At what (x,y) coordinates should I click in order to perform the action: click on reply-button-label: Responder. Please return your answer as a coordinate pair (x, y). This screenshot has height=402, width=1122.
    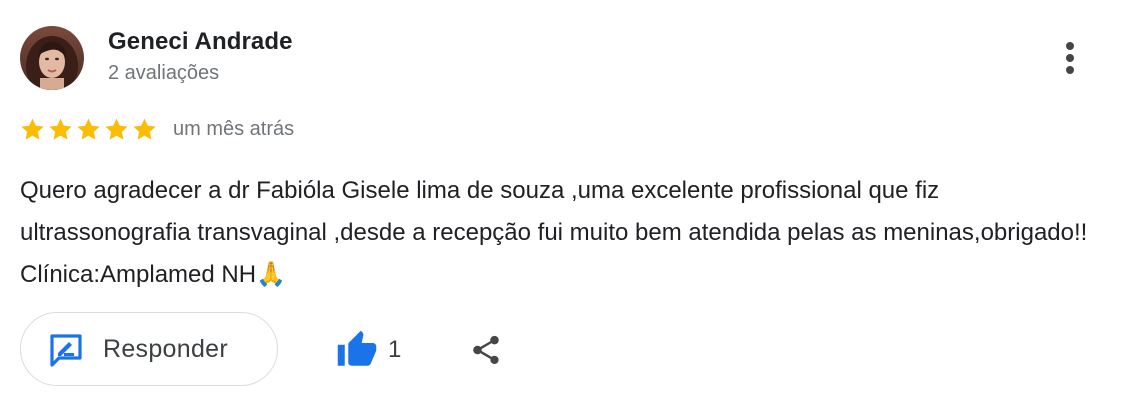
    Looking at the image, I should click on (166, 349).